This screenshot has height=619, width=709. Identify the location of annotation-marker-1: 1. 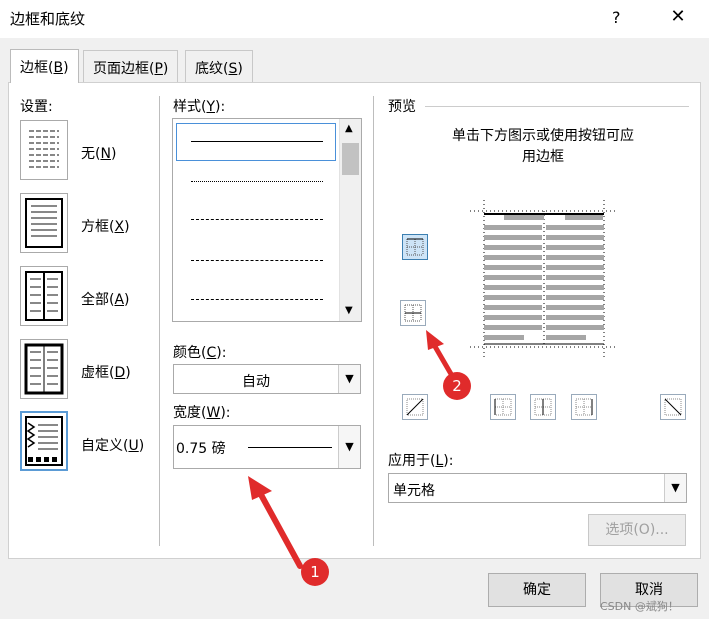
(315, 572).